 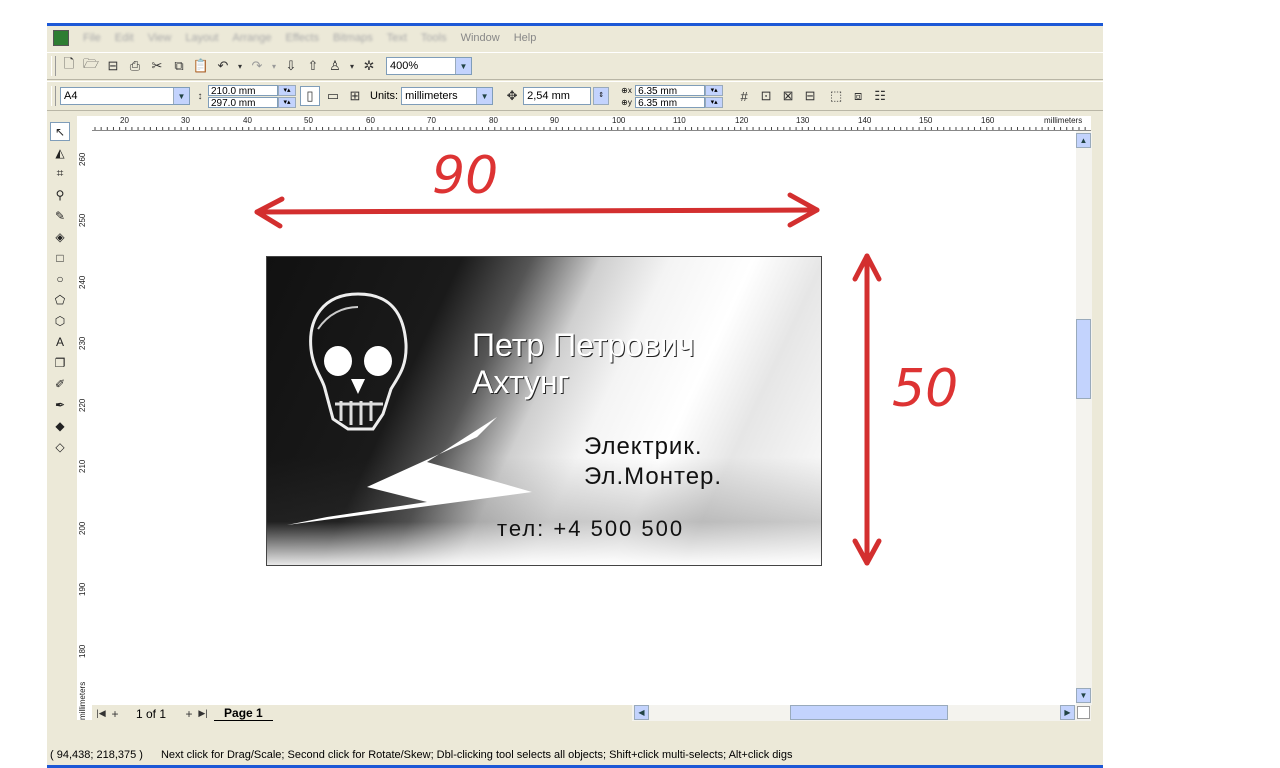 I want to click on undo-icon: ↶, so click(x=223, y=66).